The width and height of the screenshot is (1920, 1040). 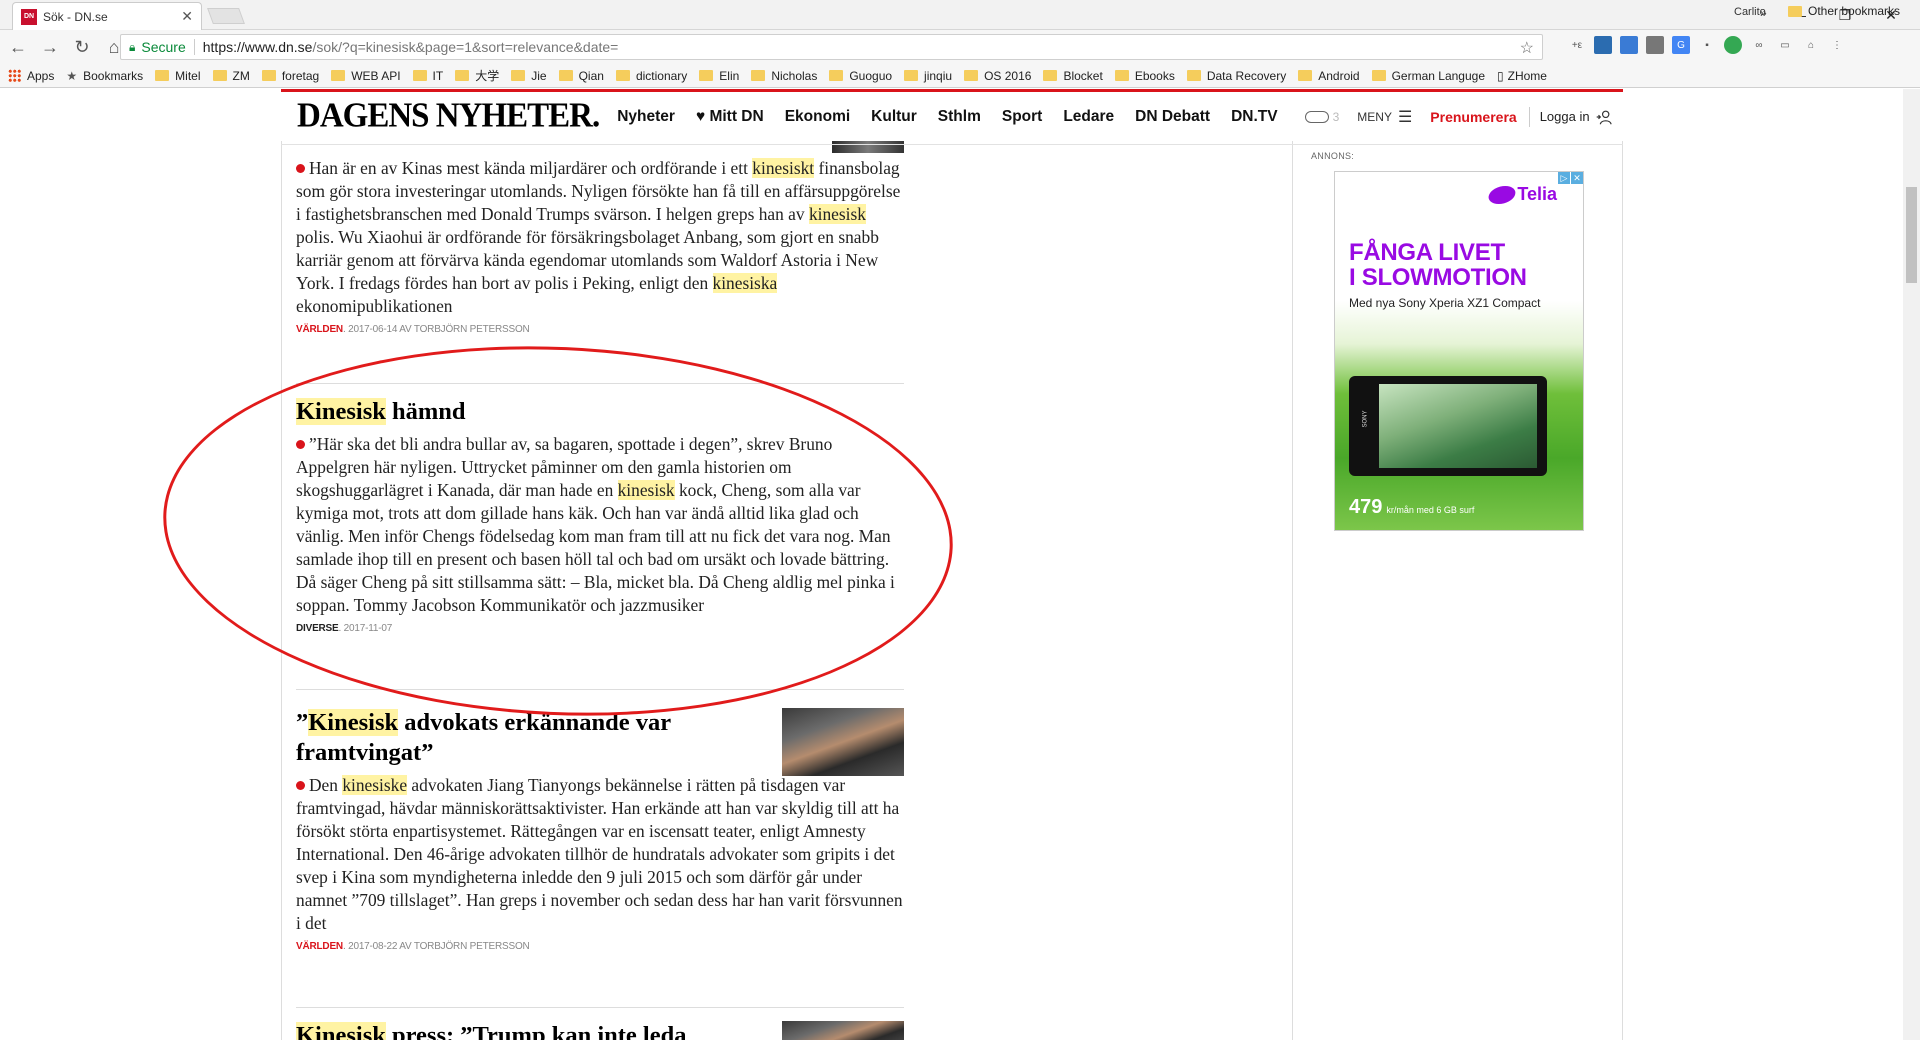 What do you see at coordinates (448, 116) in the screenshot?
I see `site-logo: DAGENS NYHETER.` at bounding box center [448, 116].